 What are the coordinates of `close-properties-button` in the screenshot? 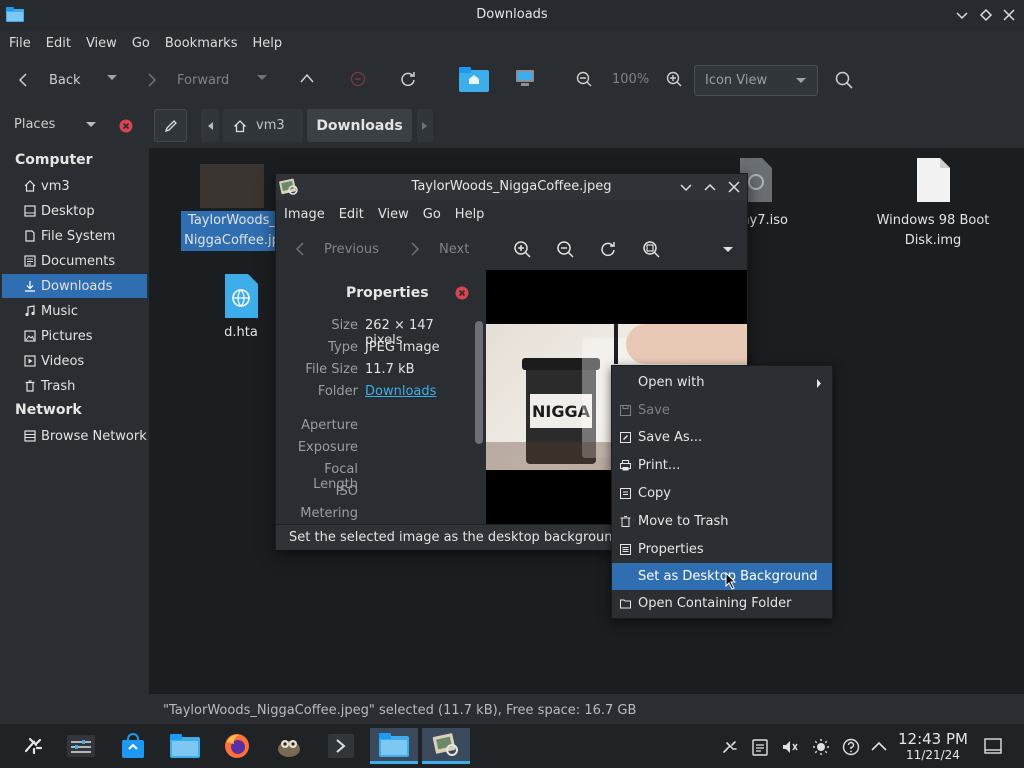 It's located at (462, 293).